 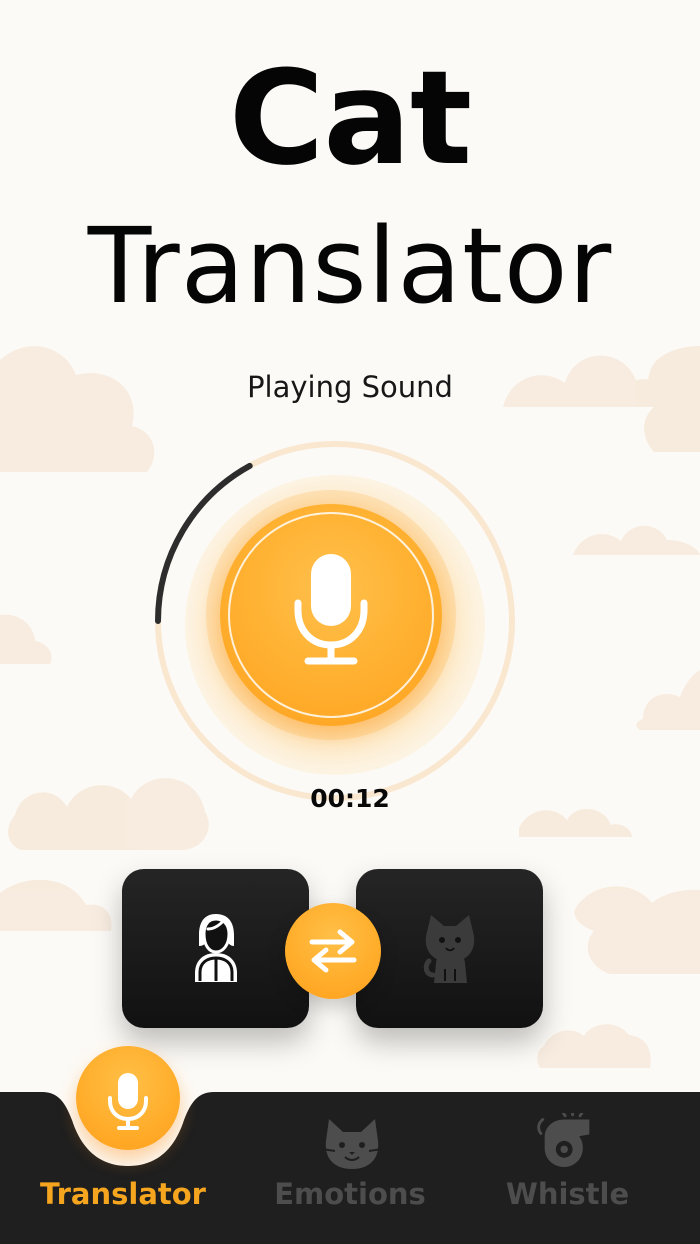 I want to click on title-cat: Cat, so click(x=350, y=118).